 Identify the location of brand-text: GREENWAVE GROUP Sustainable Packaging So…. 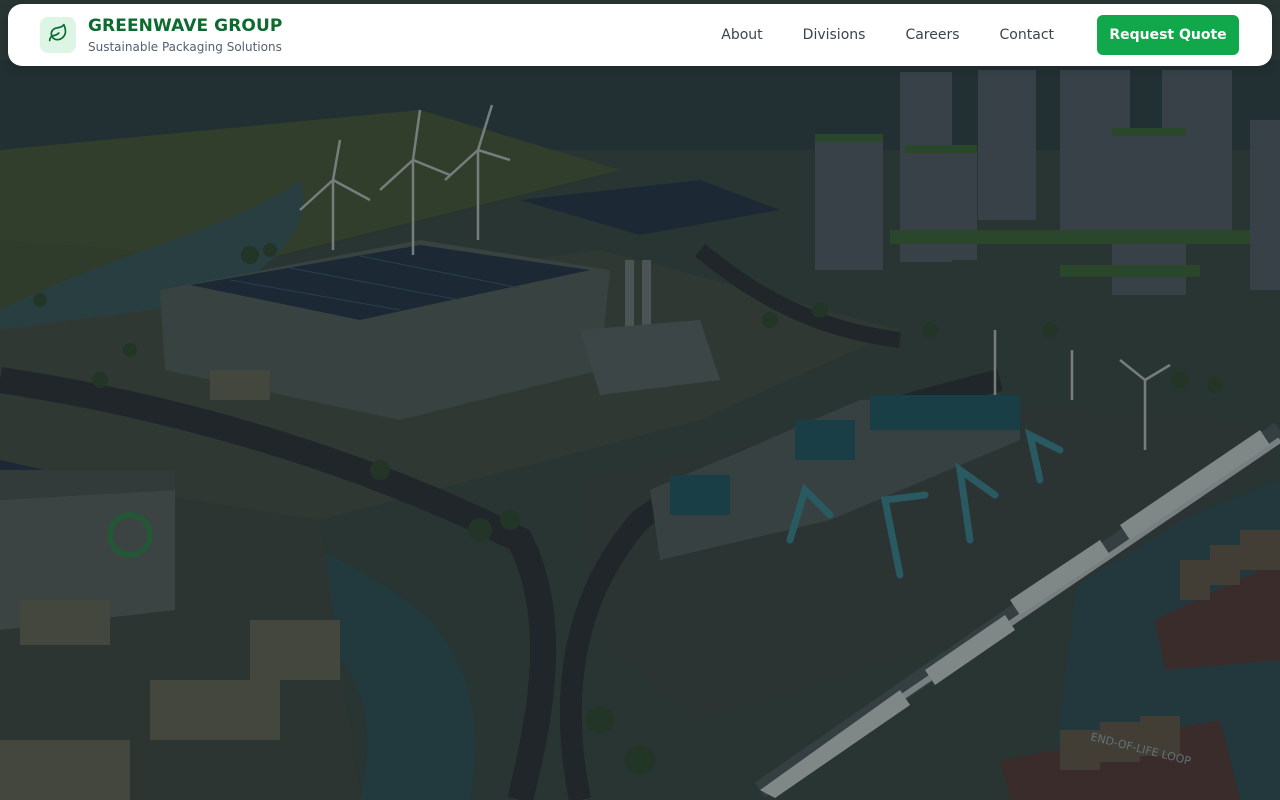
(185, 34).